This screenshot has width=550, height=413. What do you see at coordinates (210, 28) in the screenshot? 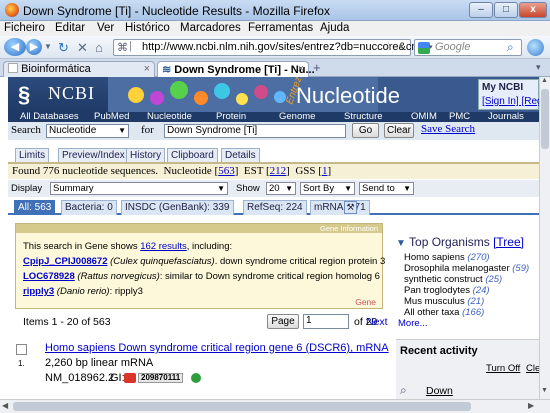
I see `menu-marcadores: Marcadores` at bounding box center [210, 28].